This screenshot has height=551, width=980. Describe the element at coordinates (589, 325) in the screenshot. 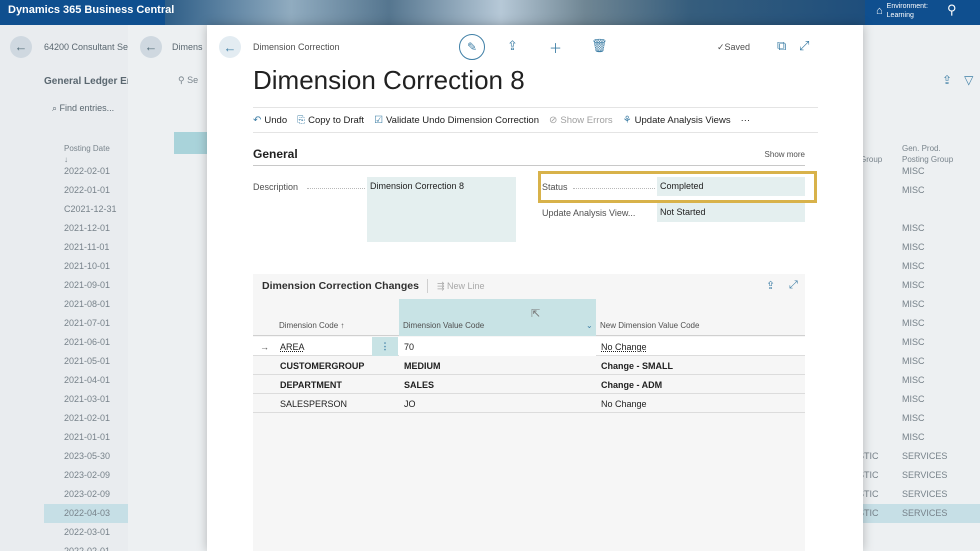

I see `chevron-down-icon: ⌄` at that location.